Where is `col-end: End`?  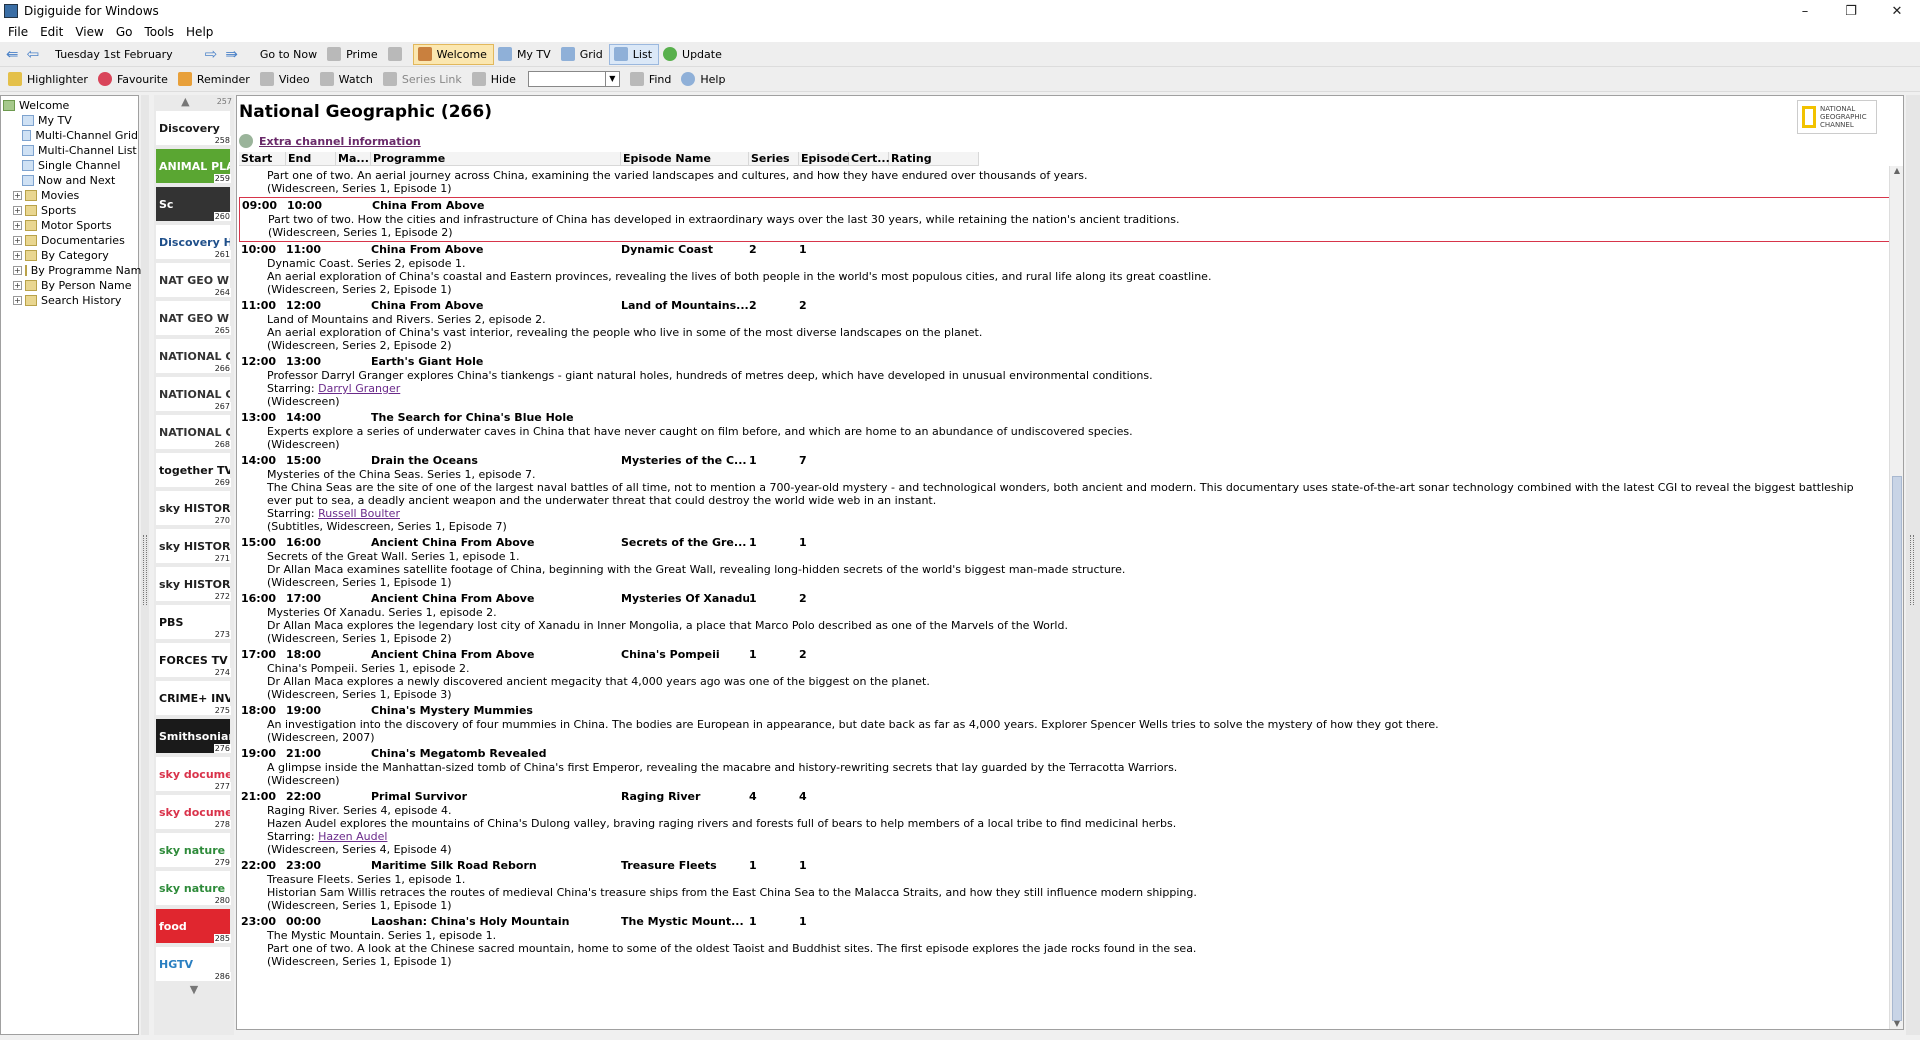 col-end: End is located at coordinates (311, 158).